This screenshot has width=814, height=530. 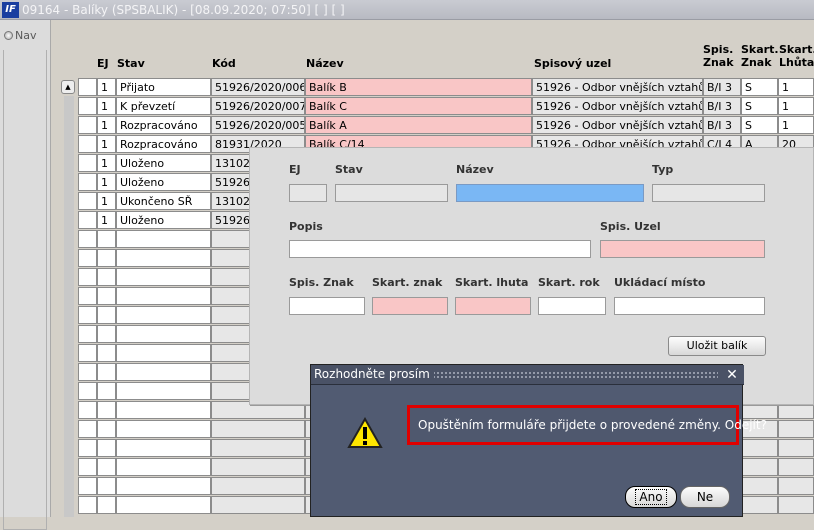 What do you see at coordinates (258, 125) in the screenshot?
I see `cell-kod: 51926/2020/005` at bounding box center [258, 125].